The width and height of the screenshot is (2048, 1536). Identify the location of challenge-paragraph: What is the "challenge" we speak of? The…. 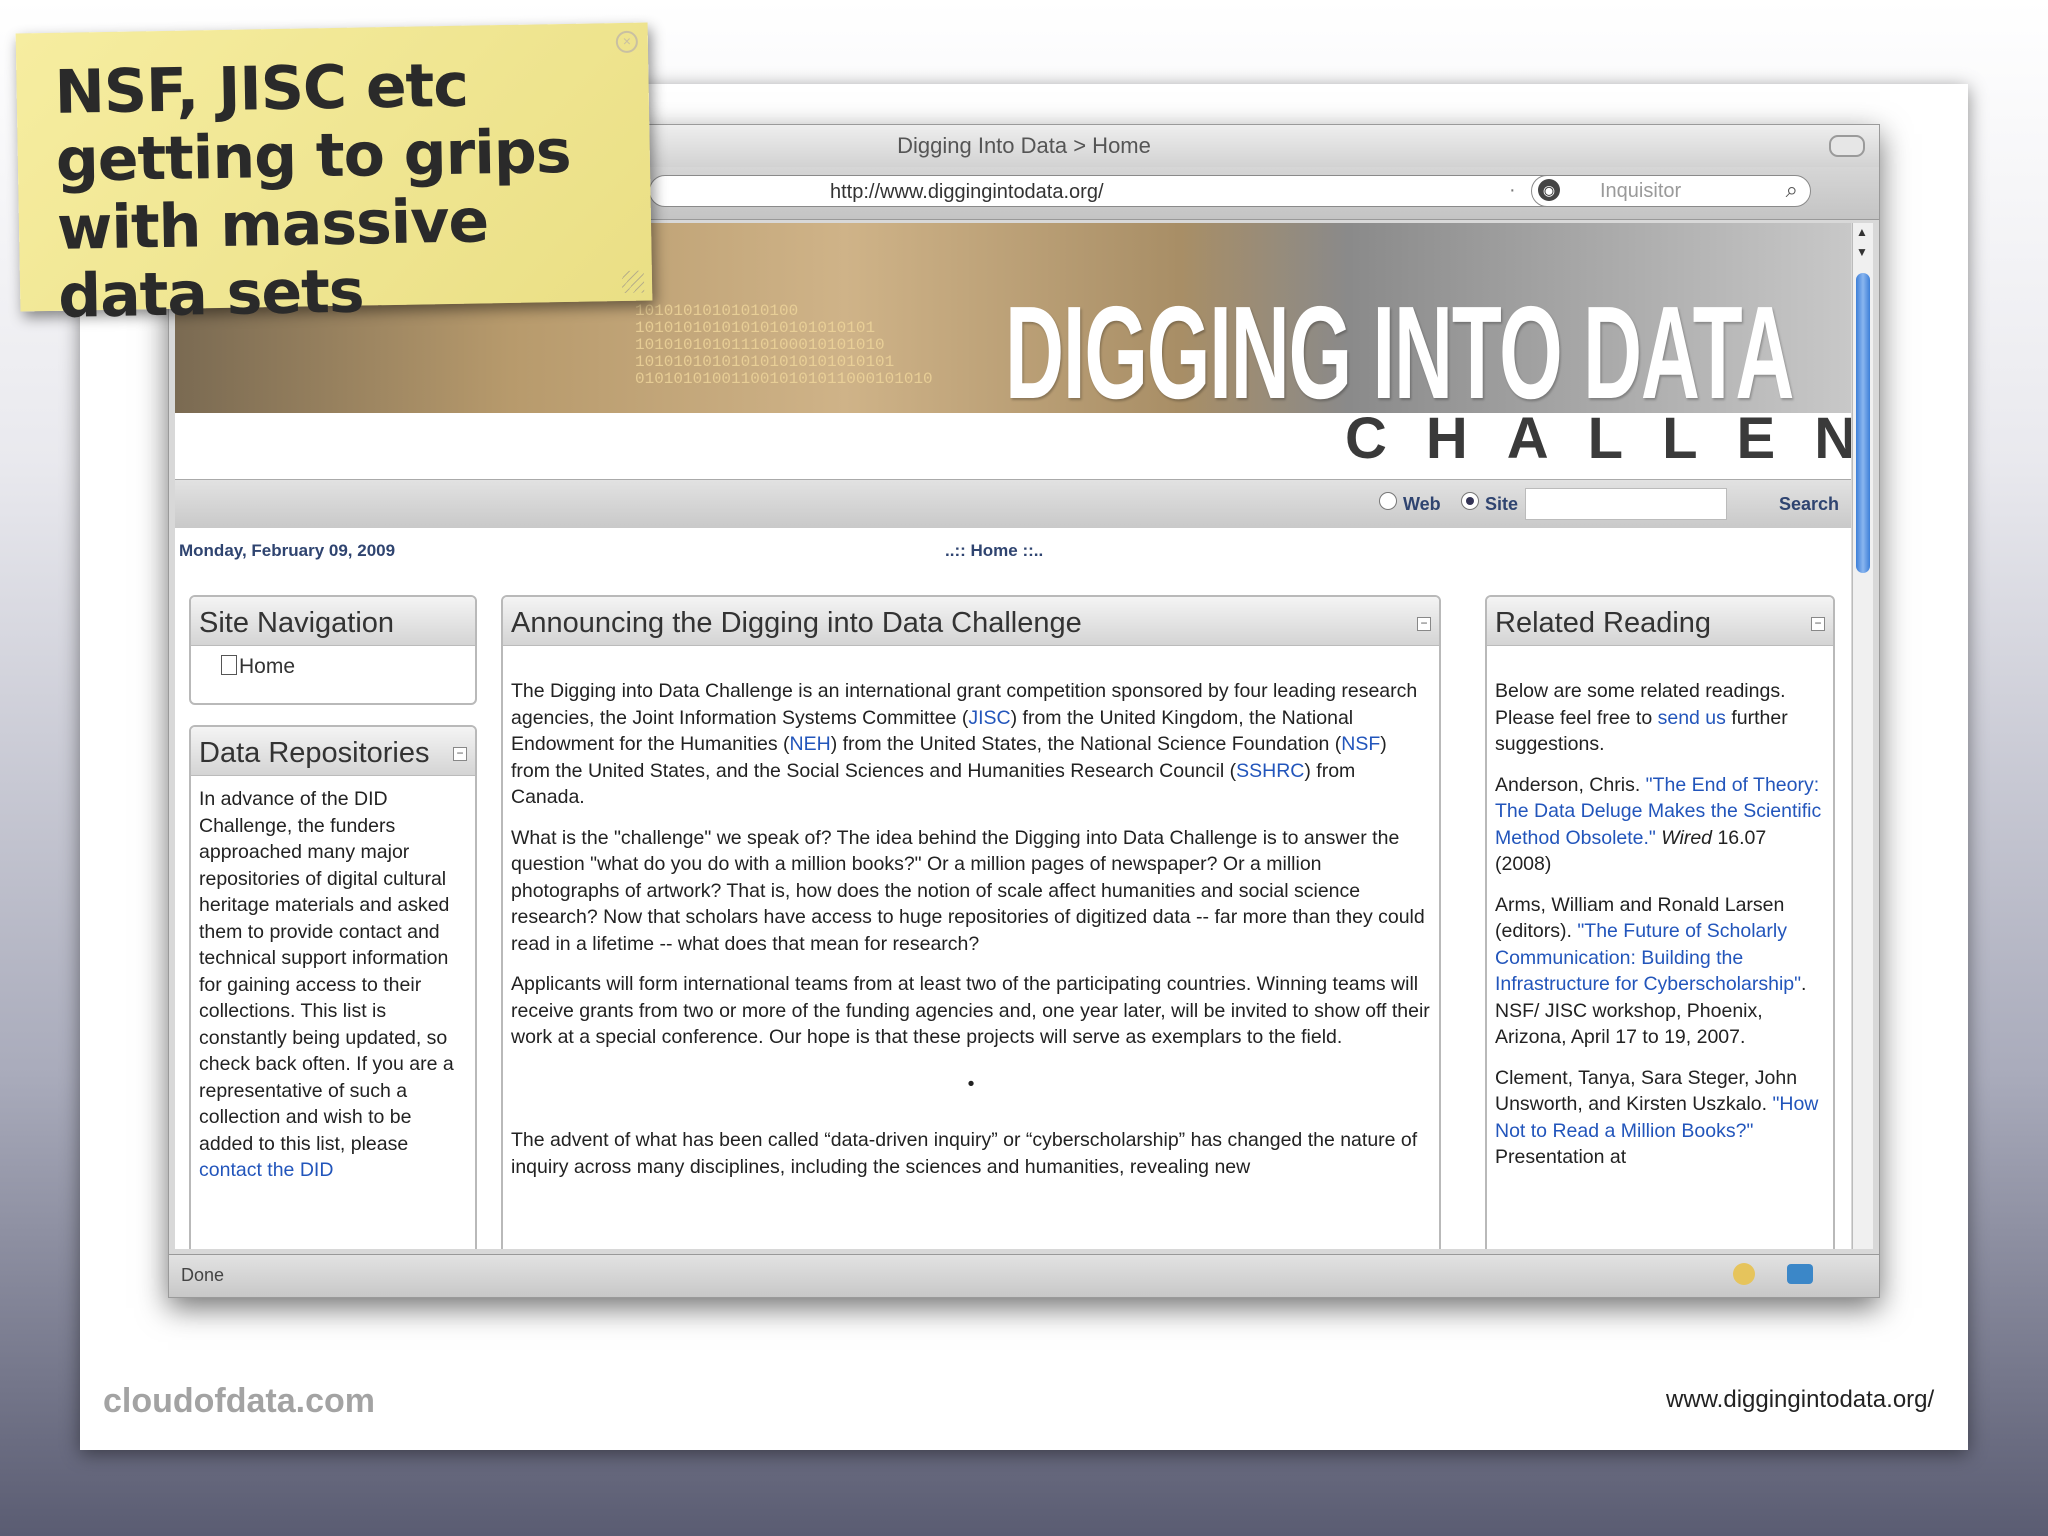
(968, 890).